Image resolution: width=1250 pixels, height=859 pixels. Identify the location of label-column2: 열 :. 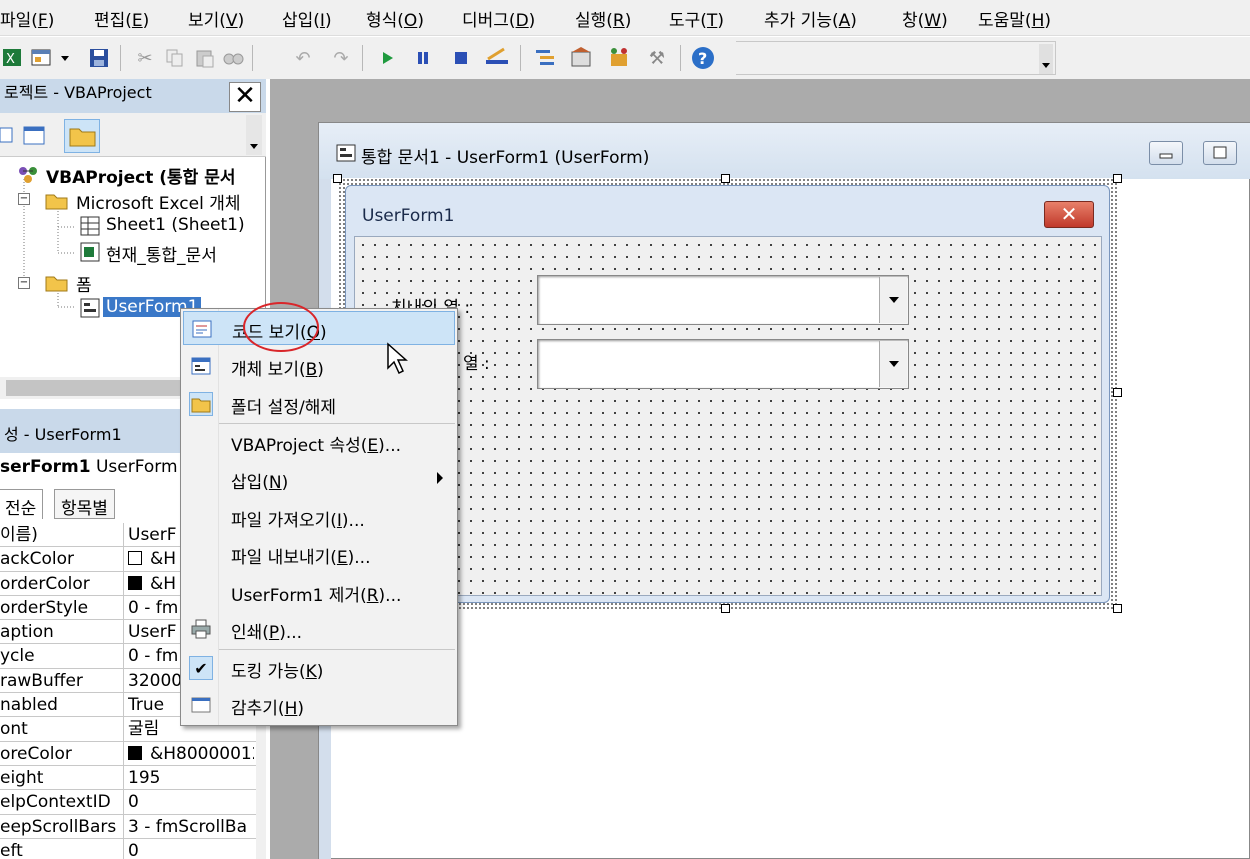
(476, 361).